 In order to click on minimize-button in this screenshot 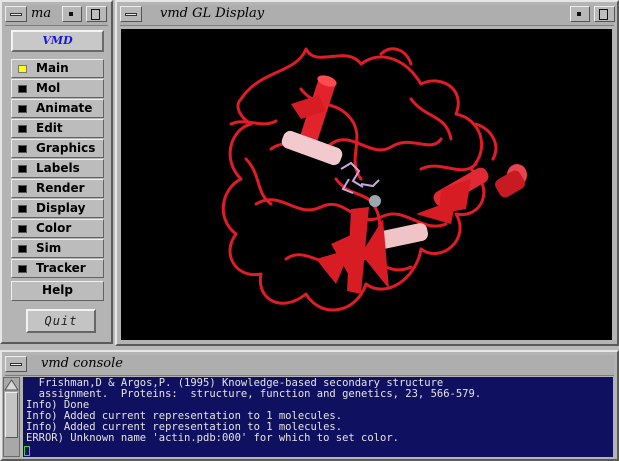, I will do `click(72, 14)`.